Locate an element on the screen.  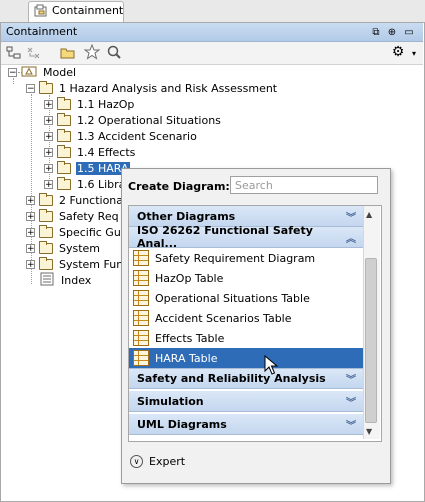
diagram-item: Accident Scenarios Table is located at coordinates (246, 318).